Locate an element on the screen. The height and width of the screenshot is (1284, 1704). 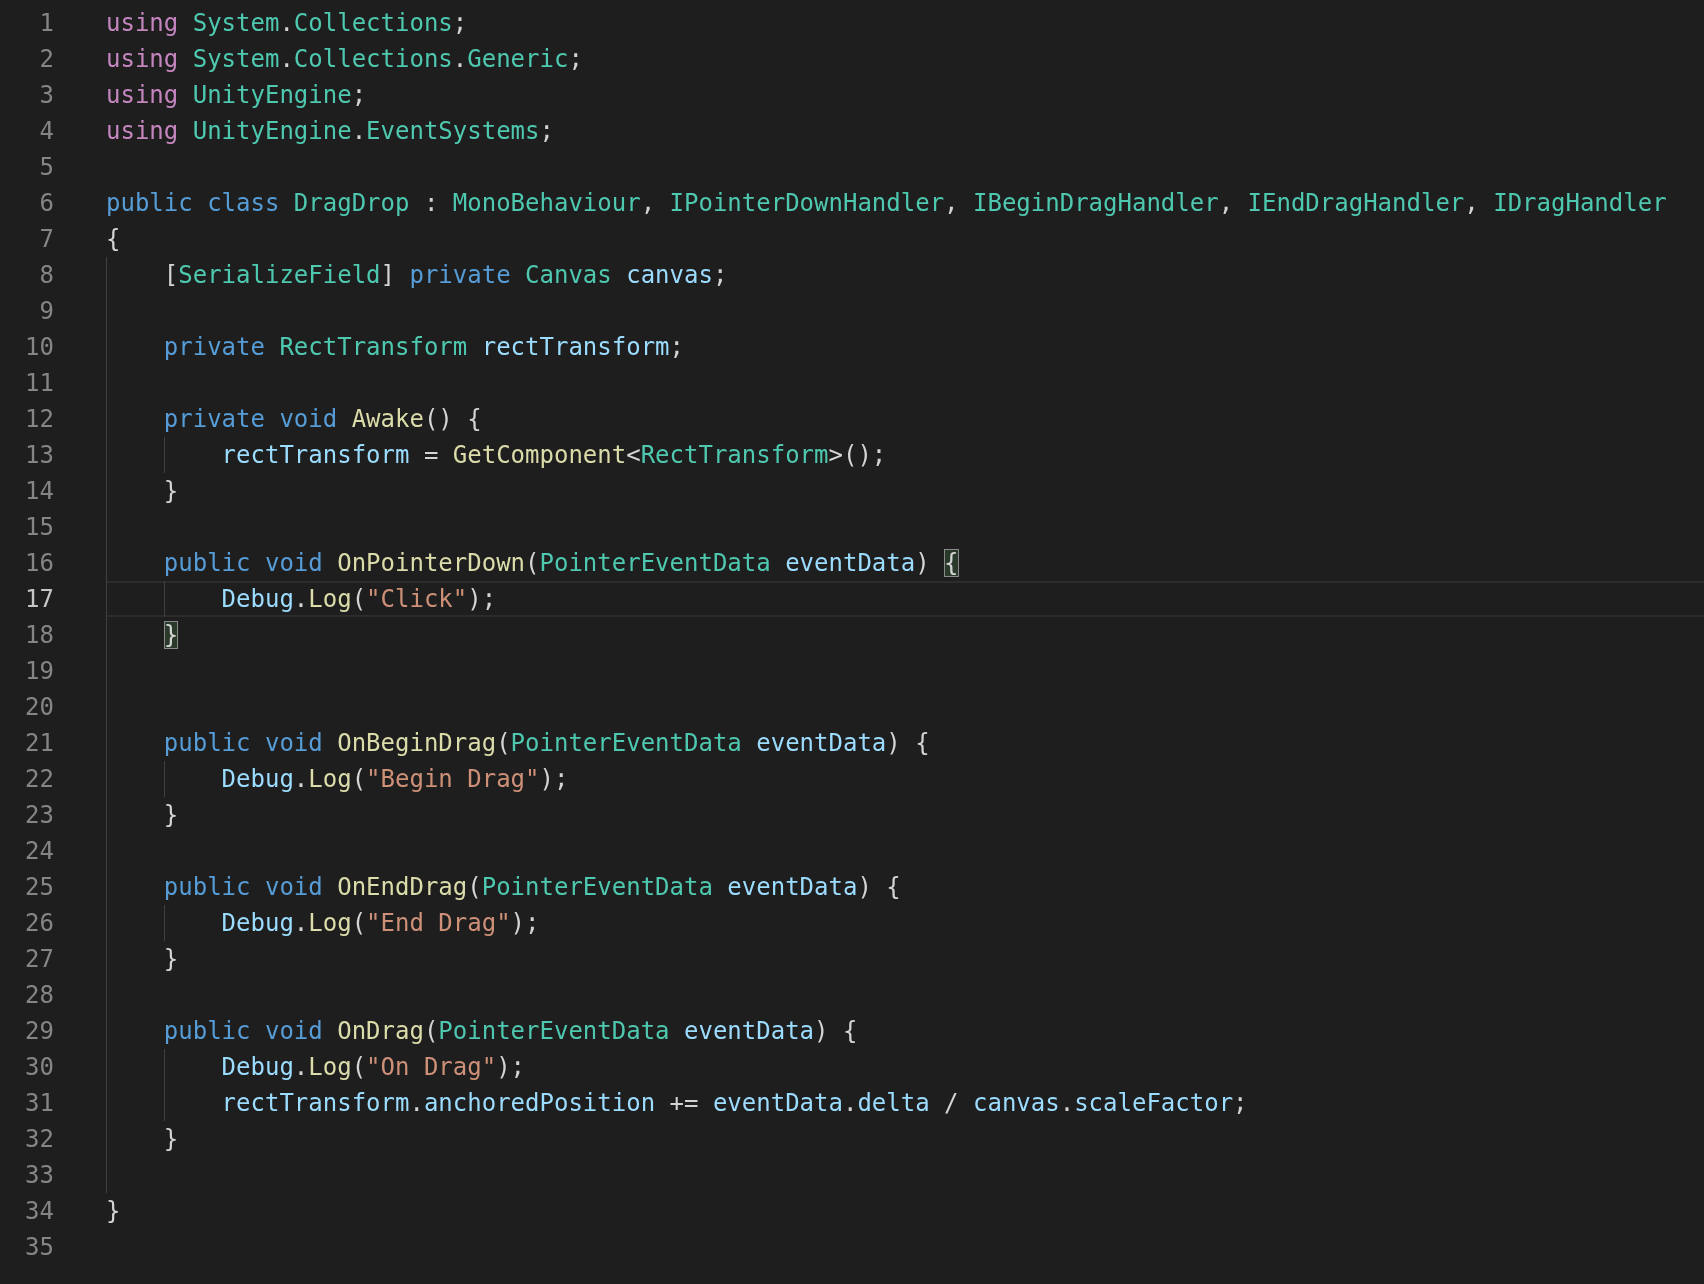
line-number: 19 is located at coordinates (39, 671).